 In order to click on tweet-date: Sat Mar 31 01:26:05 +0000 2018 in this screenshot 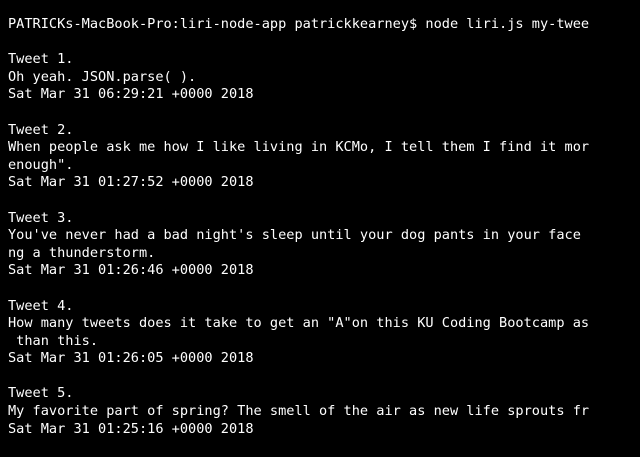, I will do `click(131, 358)`.